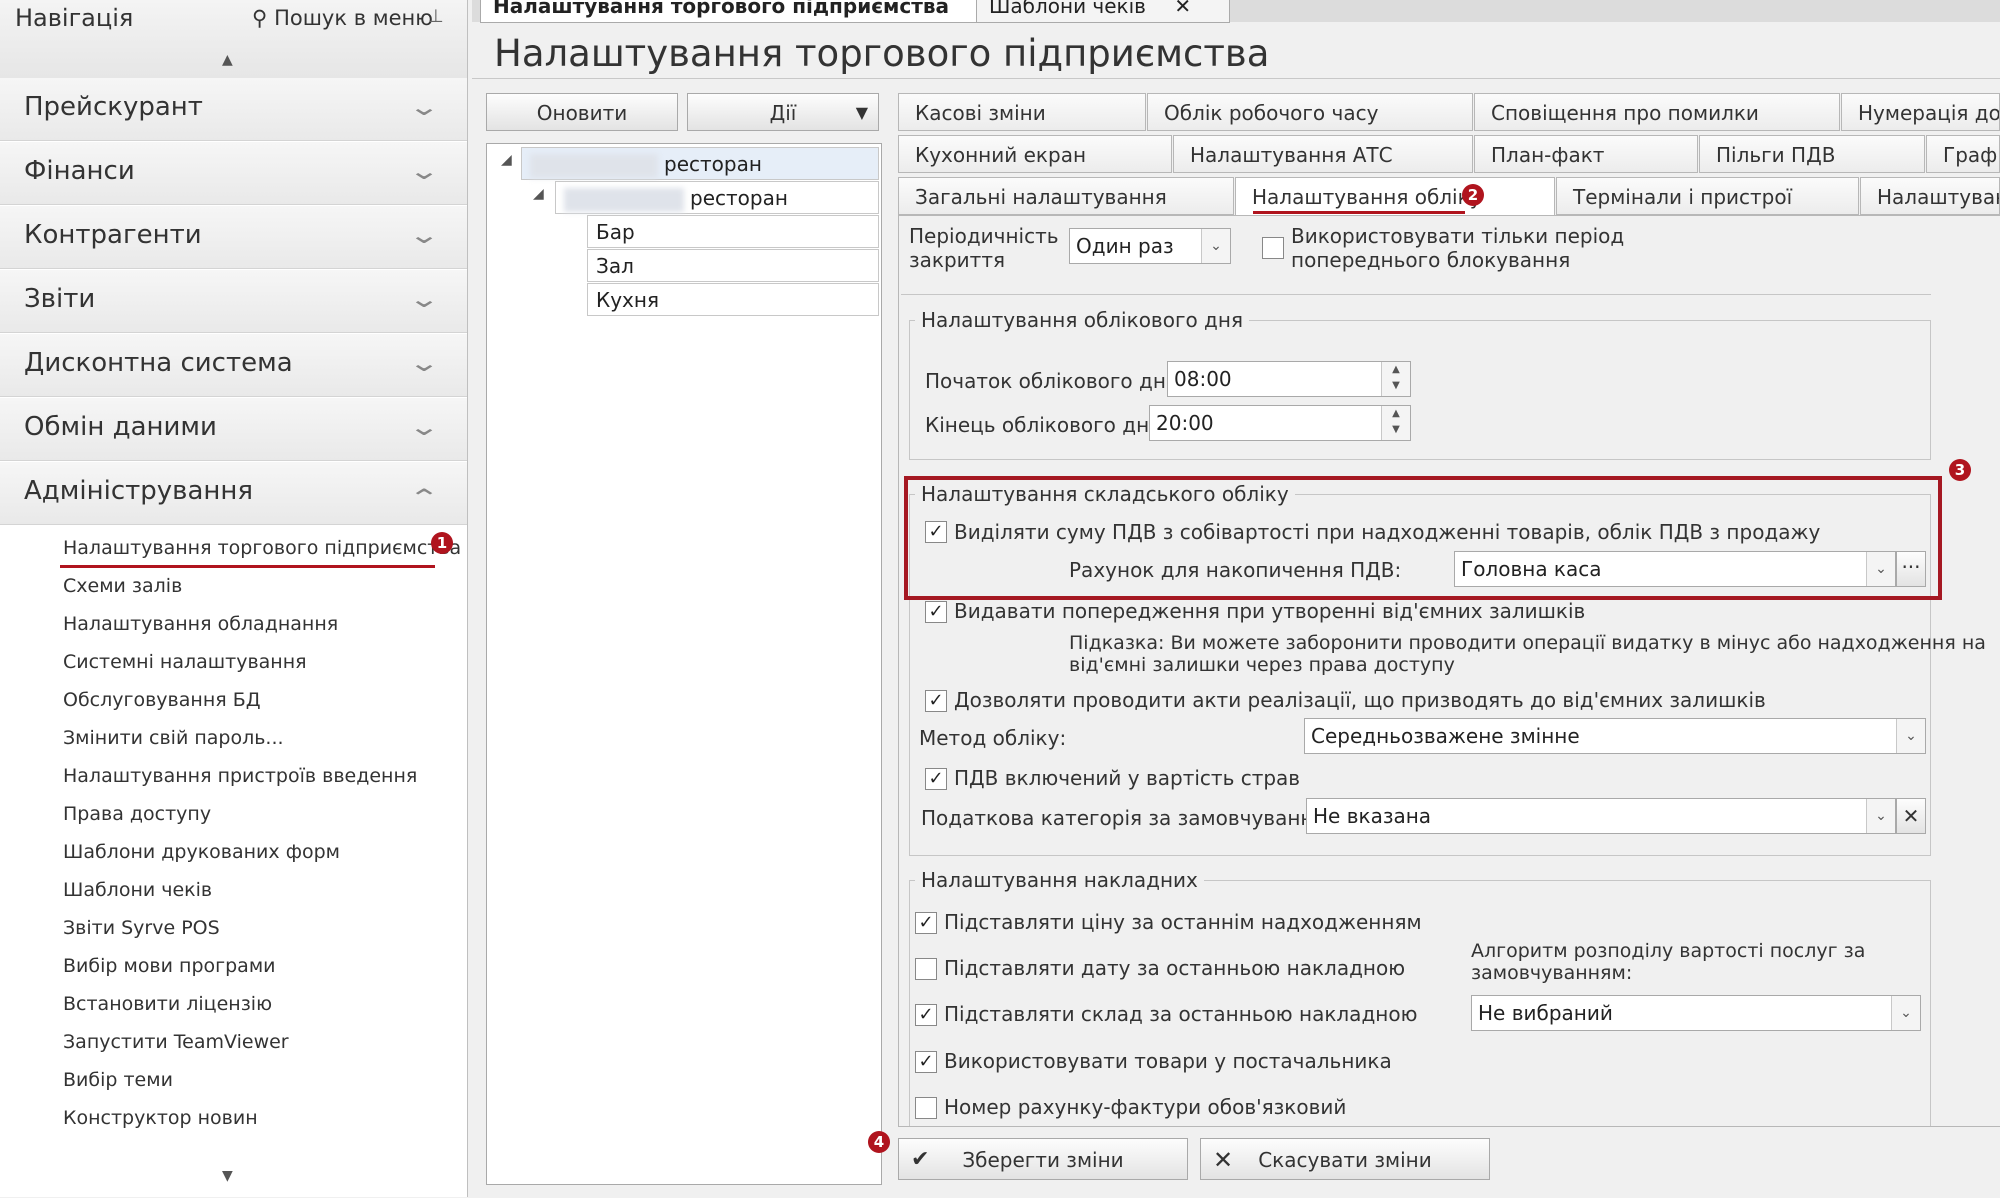  I want to click on supplier-goods-checkbox: ✓, so click(926, 1062).